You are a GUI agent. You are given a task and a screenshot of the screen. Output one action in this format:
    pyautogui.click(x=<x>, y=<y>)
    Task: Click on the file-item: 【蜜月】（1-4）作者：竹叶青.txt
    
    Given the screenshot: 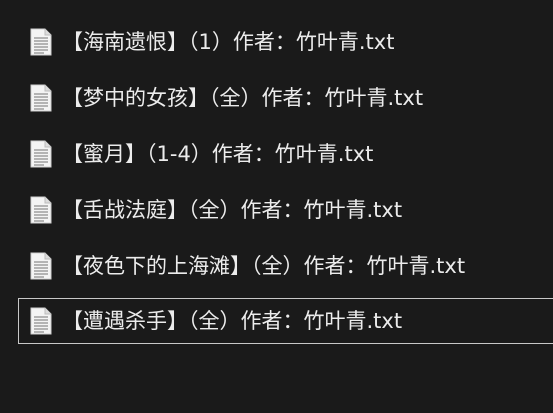 What is the action you would take?
    pyautogui.click(x=285, y=154)
    